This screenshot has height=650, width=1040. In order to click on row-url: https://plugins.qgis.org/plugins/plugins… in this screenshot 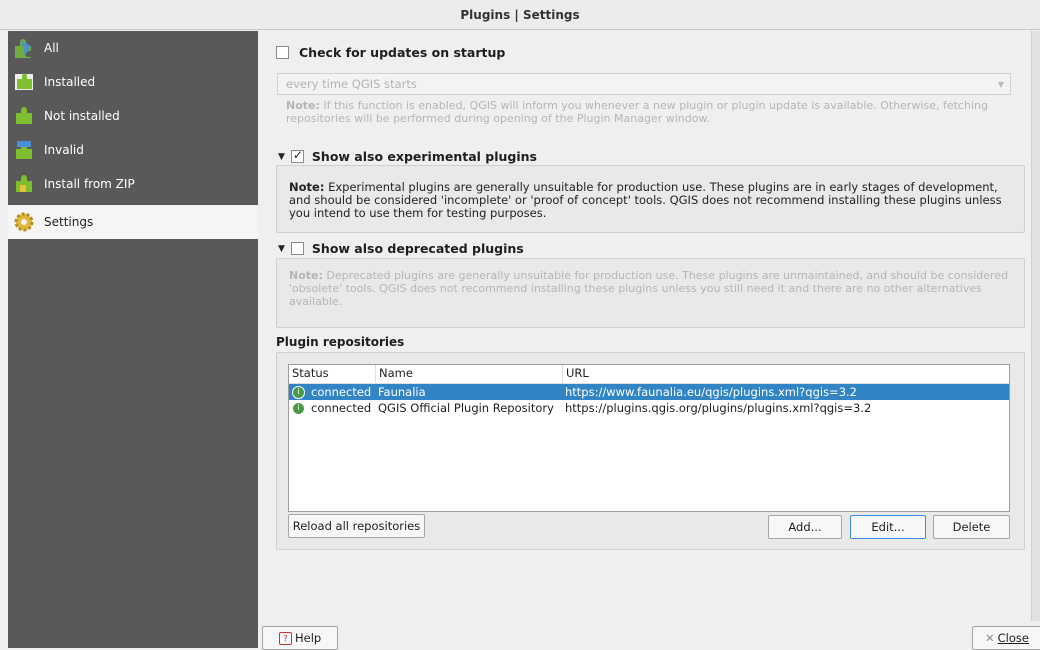, I will do `click(718, 408)`.